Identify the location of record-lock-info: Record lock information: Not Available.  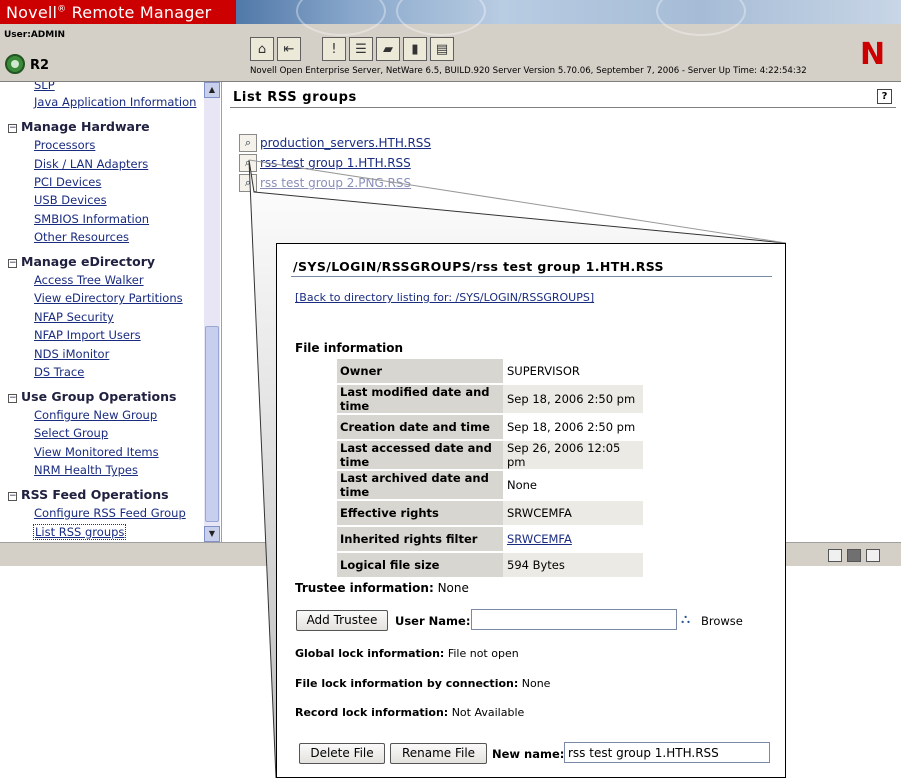
(410, 712).